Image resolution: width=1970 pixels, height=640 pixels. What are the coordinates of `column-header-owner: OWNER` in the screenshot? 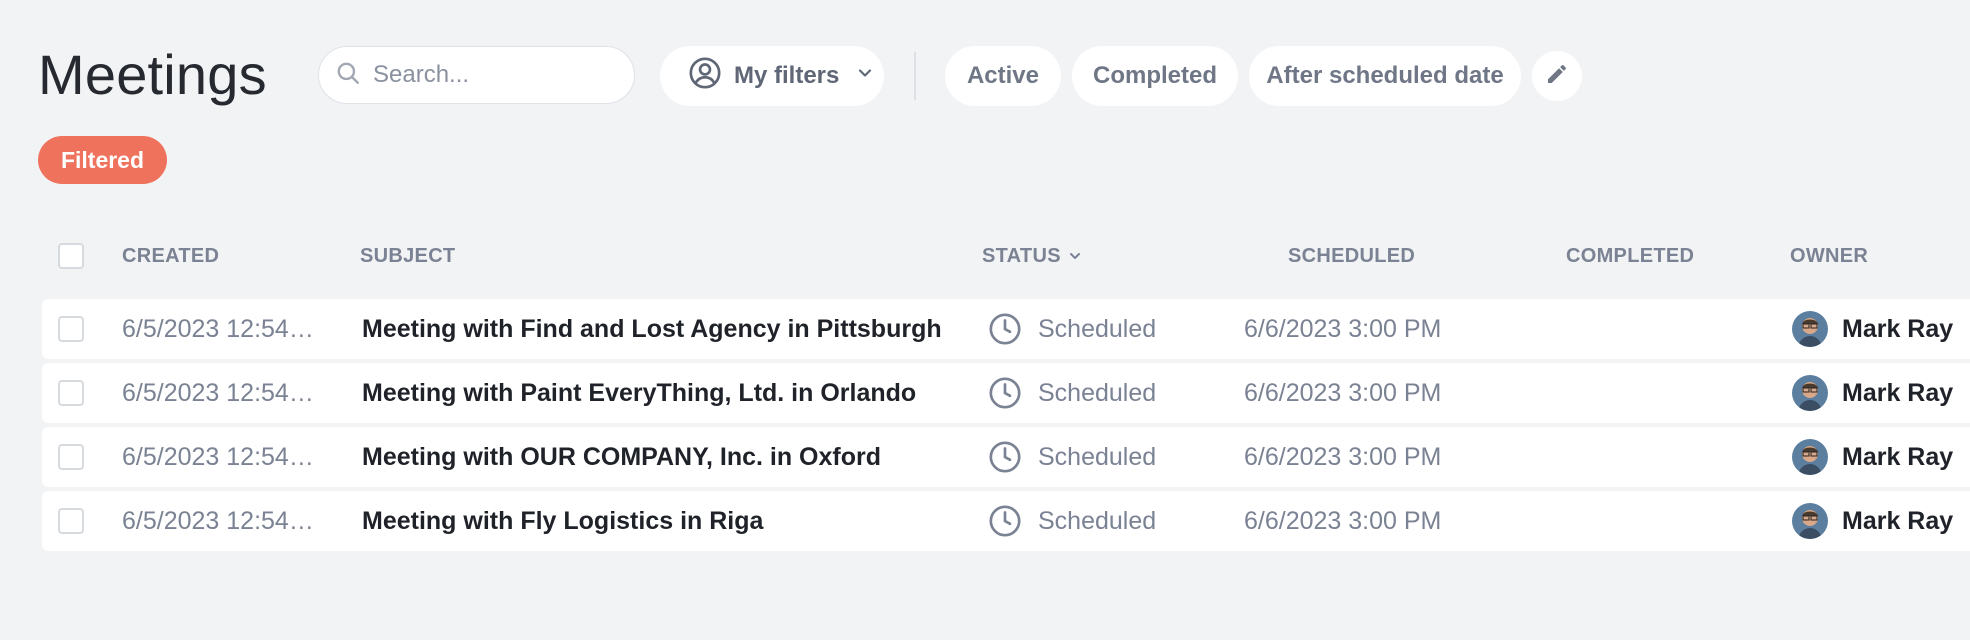 It's located at (1829, 256).